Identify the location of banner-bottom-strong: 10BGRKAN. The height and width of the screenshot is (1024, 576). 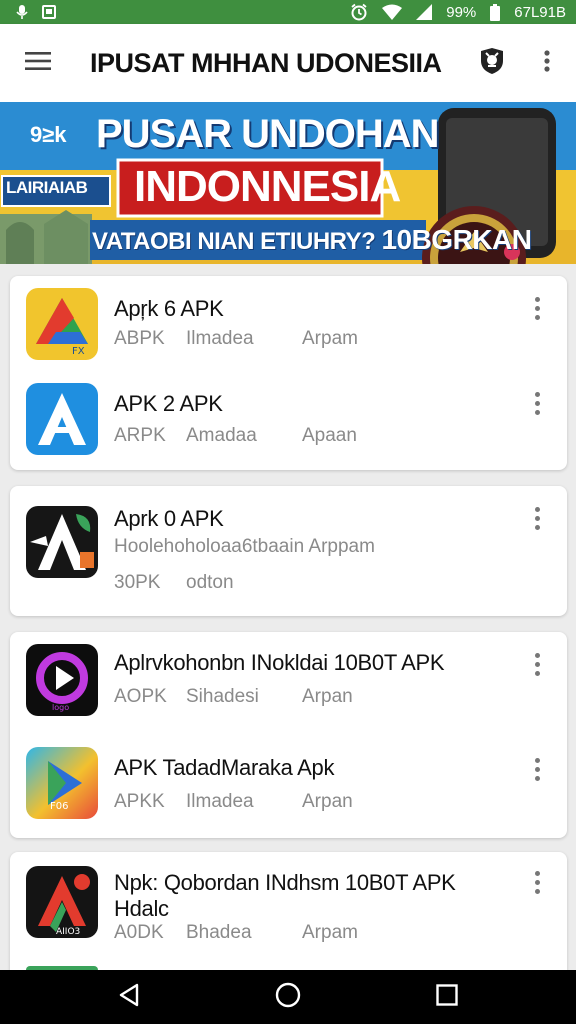
(456, 239).